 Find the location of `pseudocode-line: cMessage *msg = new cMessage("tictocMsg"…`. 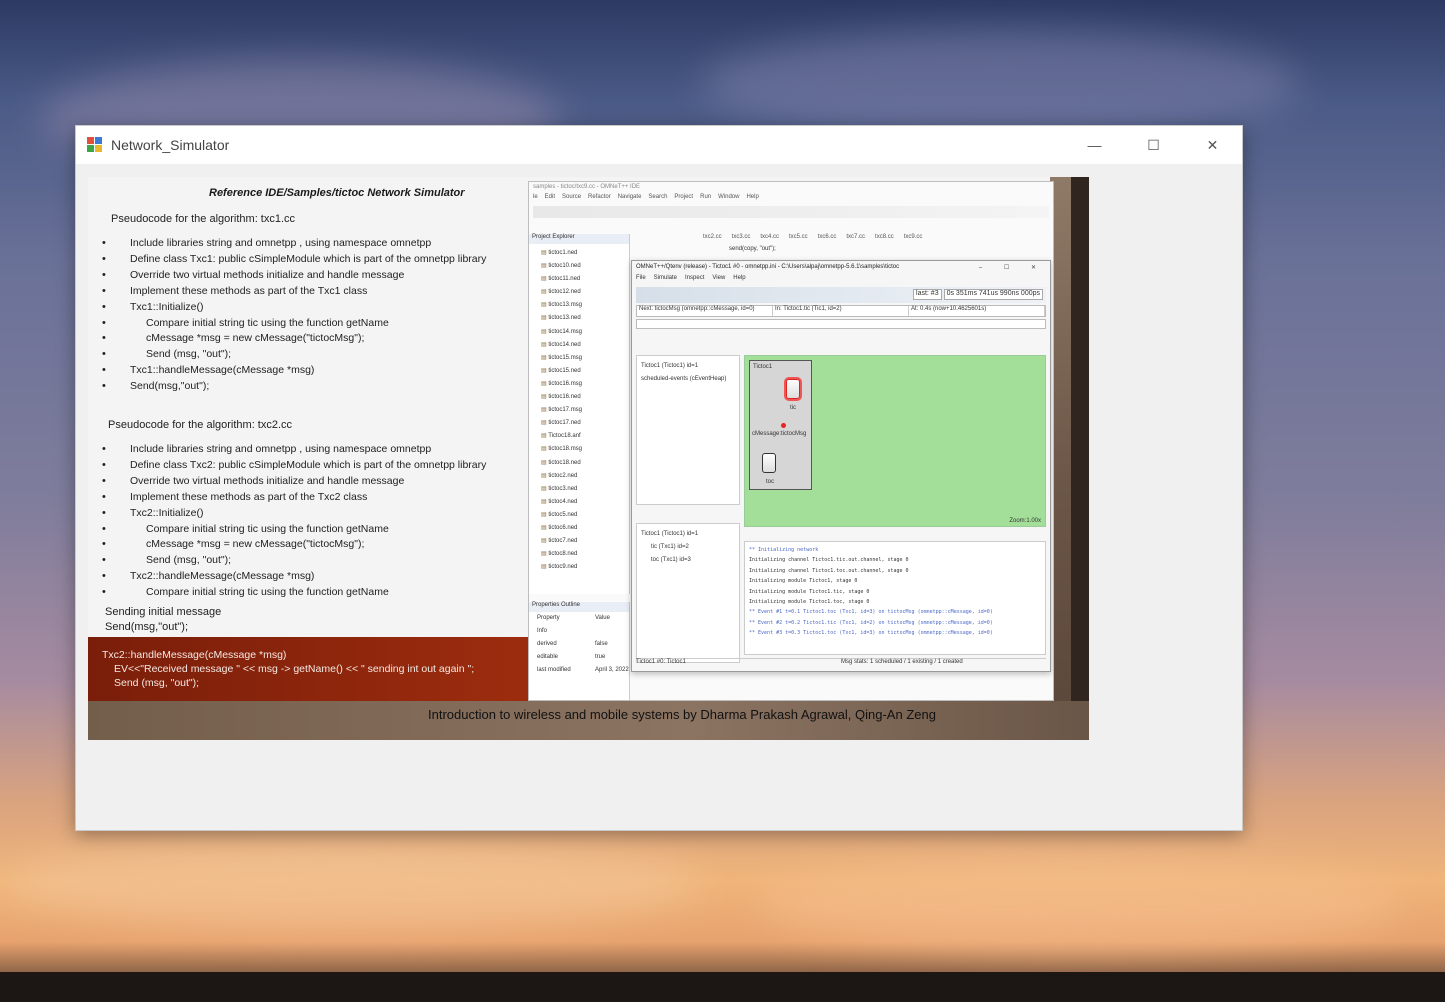

pseudocode-line: cMessage *msg = new cMessage("tictocMsg"… is located at coordinates (294, 339).